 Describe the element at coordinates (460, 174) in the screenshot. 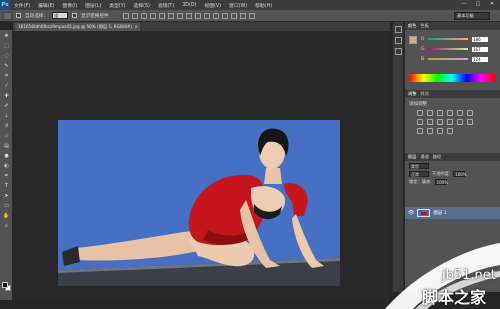

I see `opacity-input: 100%` at that location.